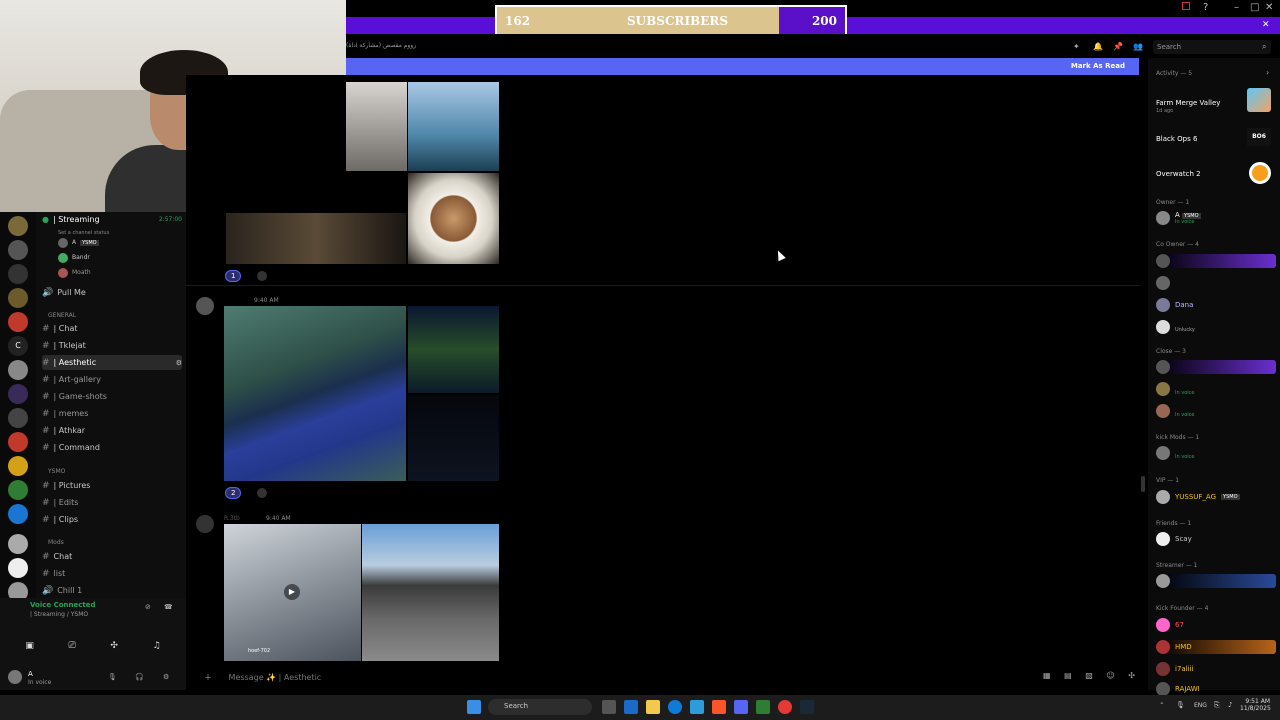  I want to click on voice-user: Bandr, so click(128, 257).